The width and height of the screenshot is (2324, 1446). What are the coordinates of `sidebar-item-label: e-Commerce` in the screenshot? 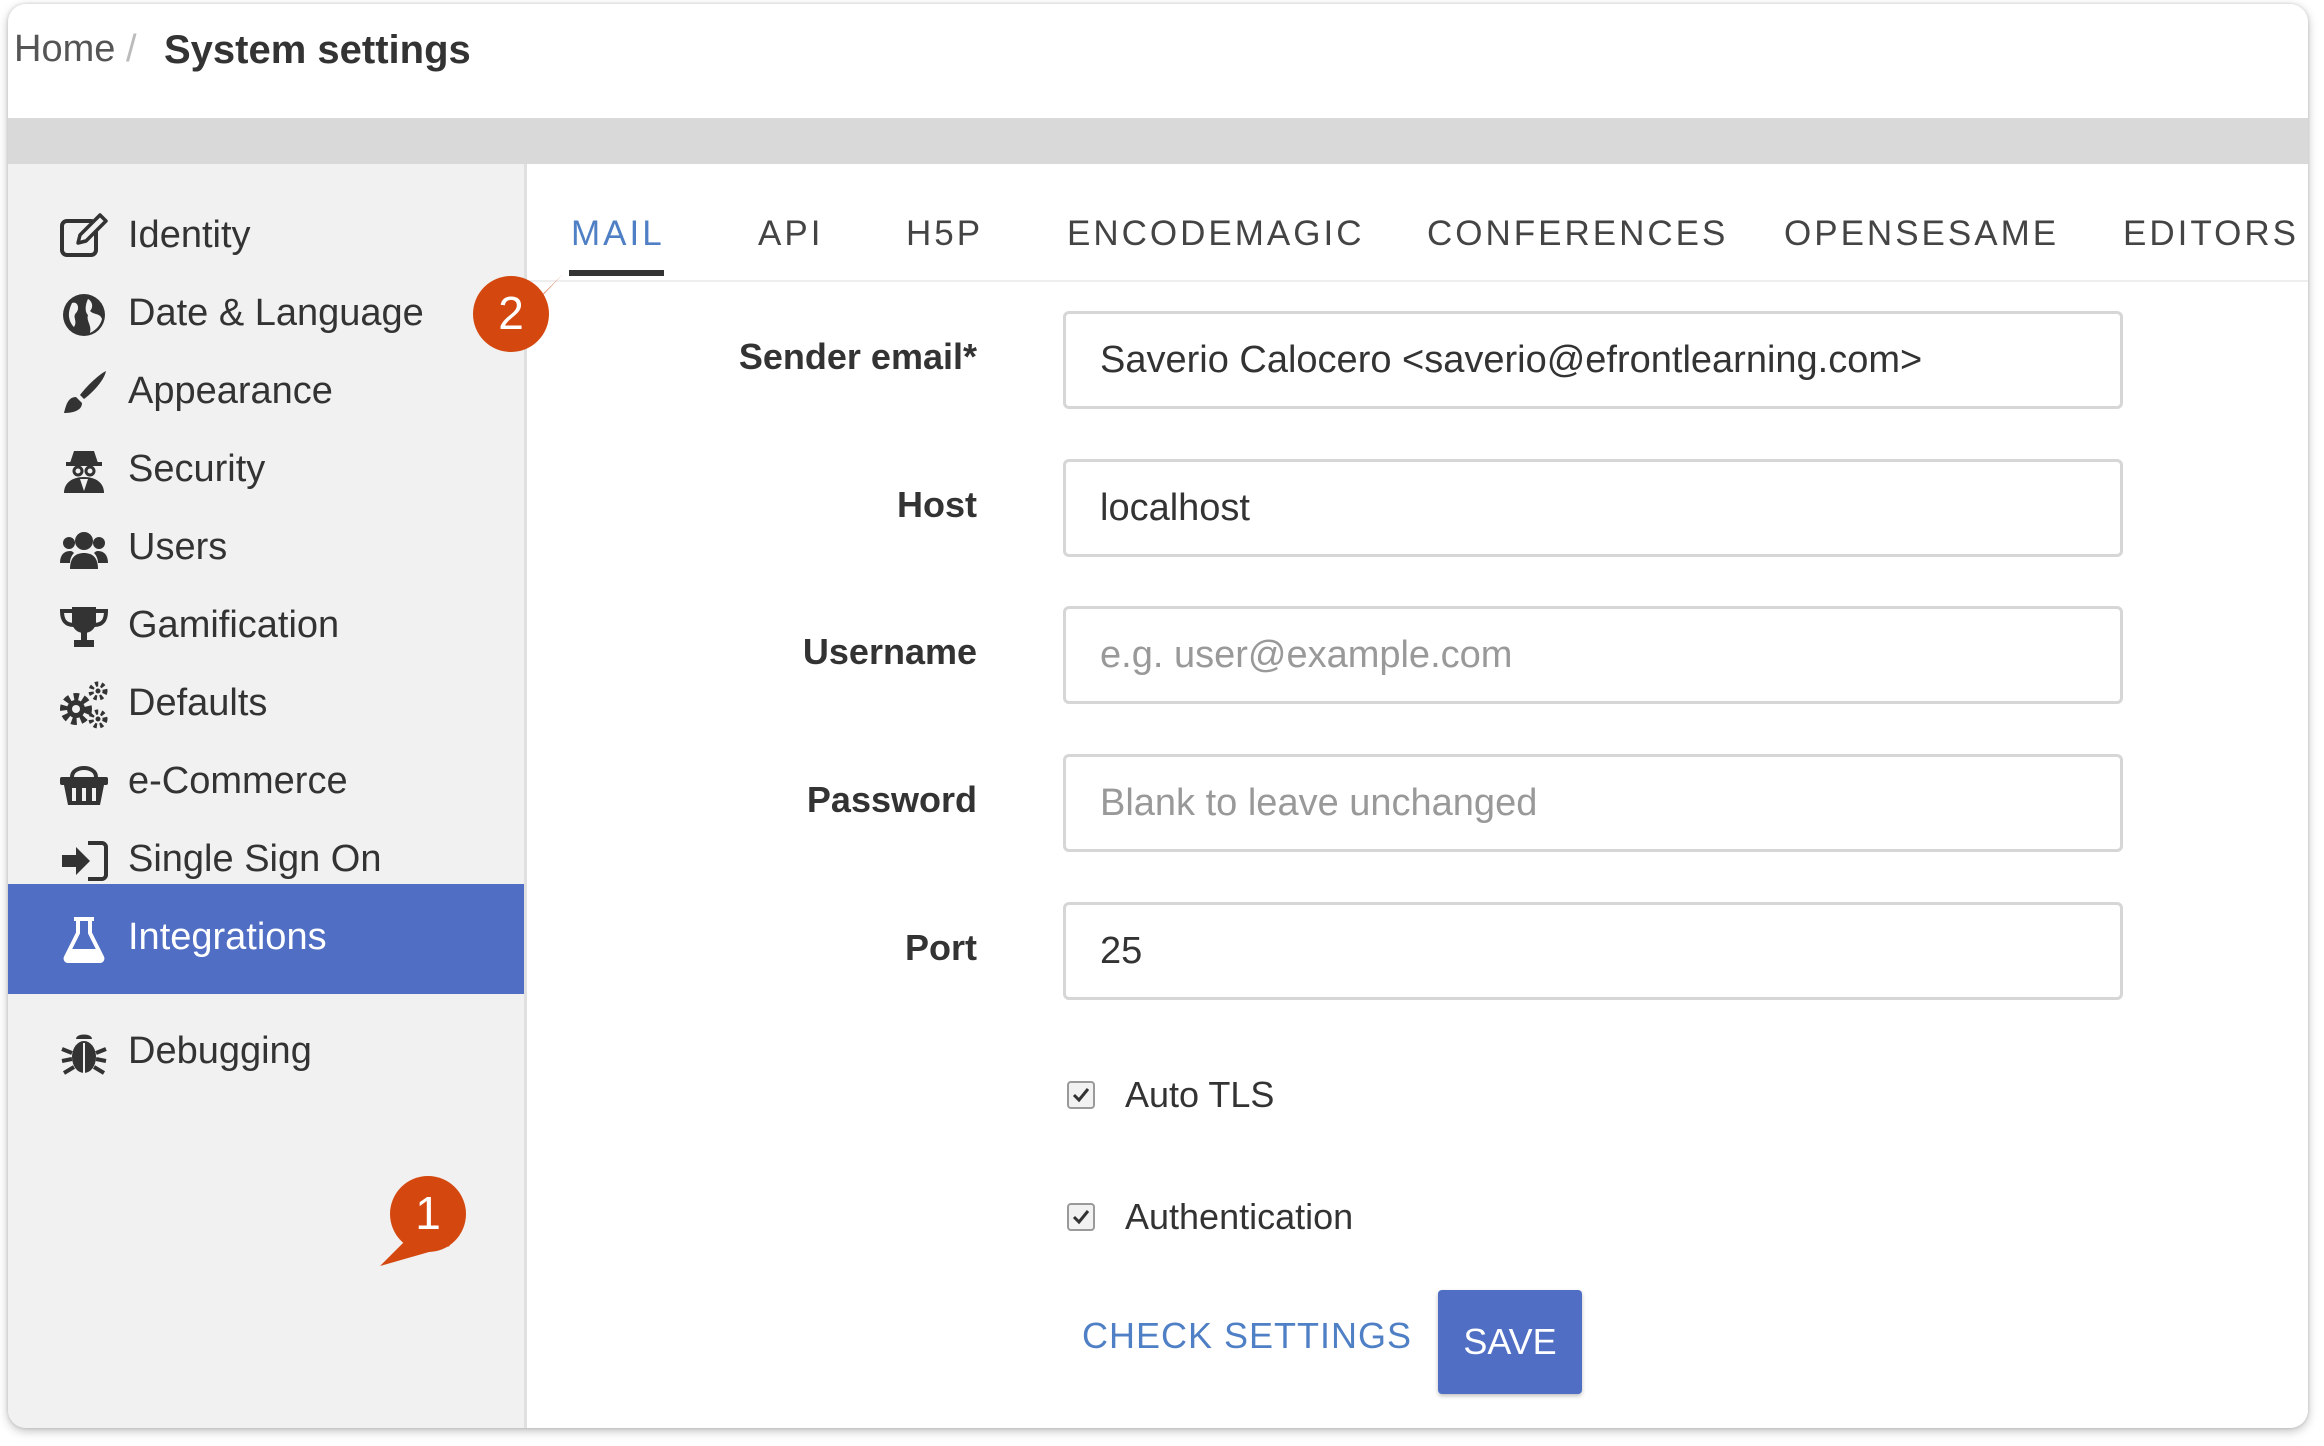 It's located at (238, 781).